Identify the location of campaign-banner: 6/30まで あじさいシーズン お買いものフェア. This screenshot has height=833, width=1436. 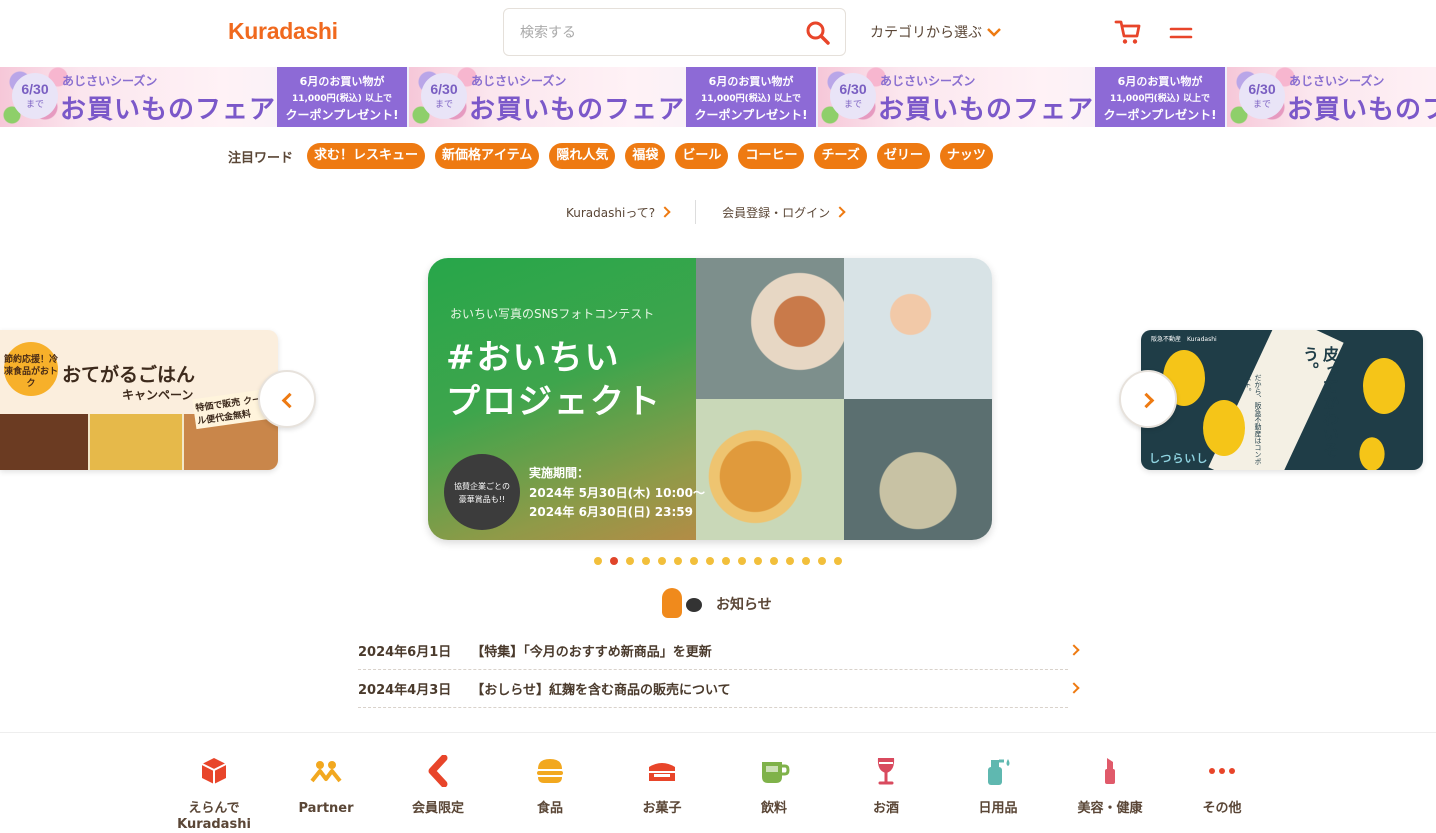
(1331, 97).